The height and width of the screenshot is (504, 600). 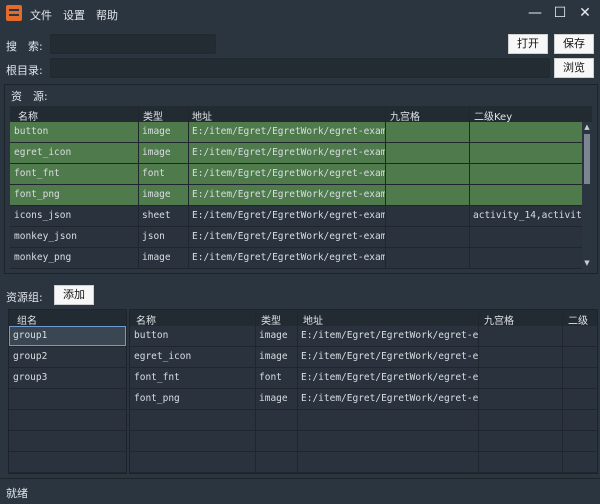 What do you see at coordinates (74, 237) in the screenshot?
I see `resource-cell-name: monkey_json` at bounding box center [74, 237].